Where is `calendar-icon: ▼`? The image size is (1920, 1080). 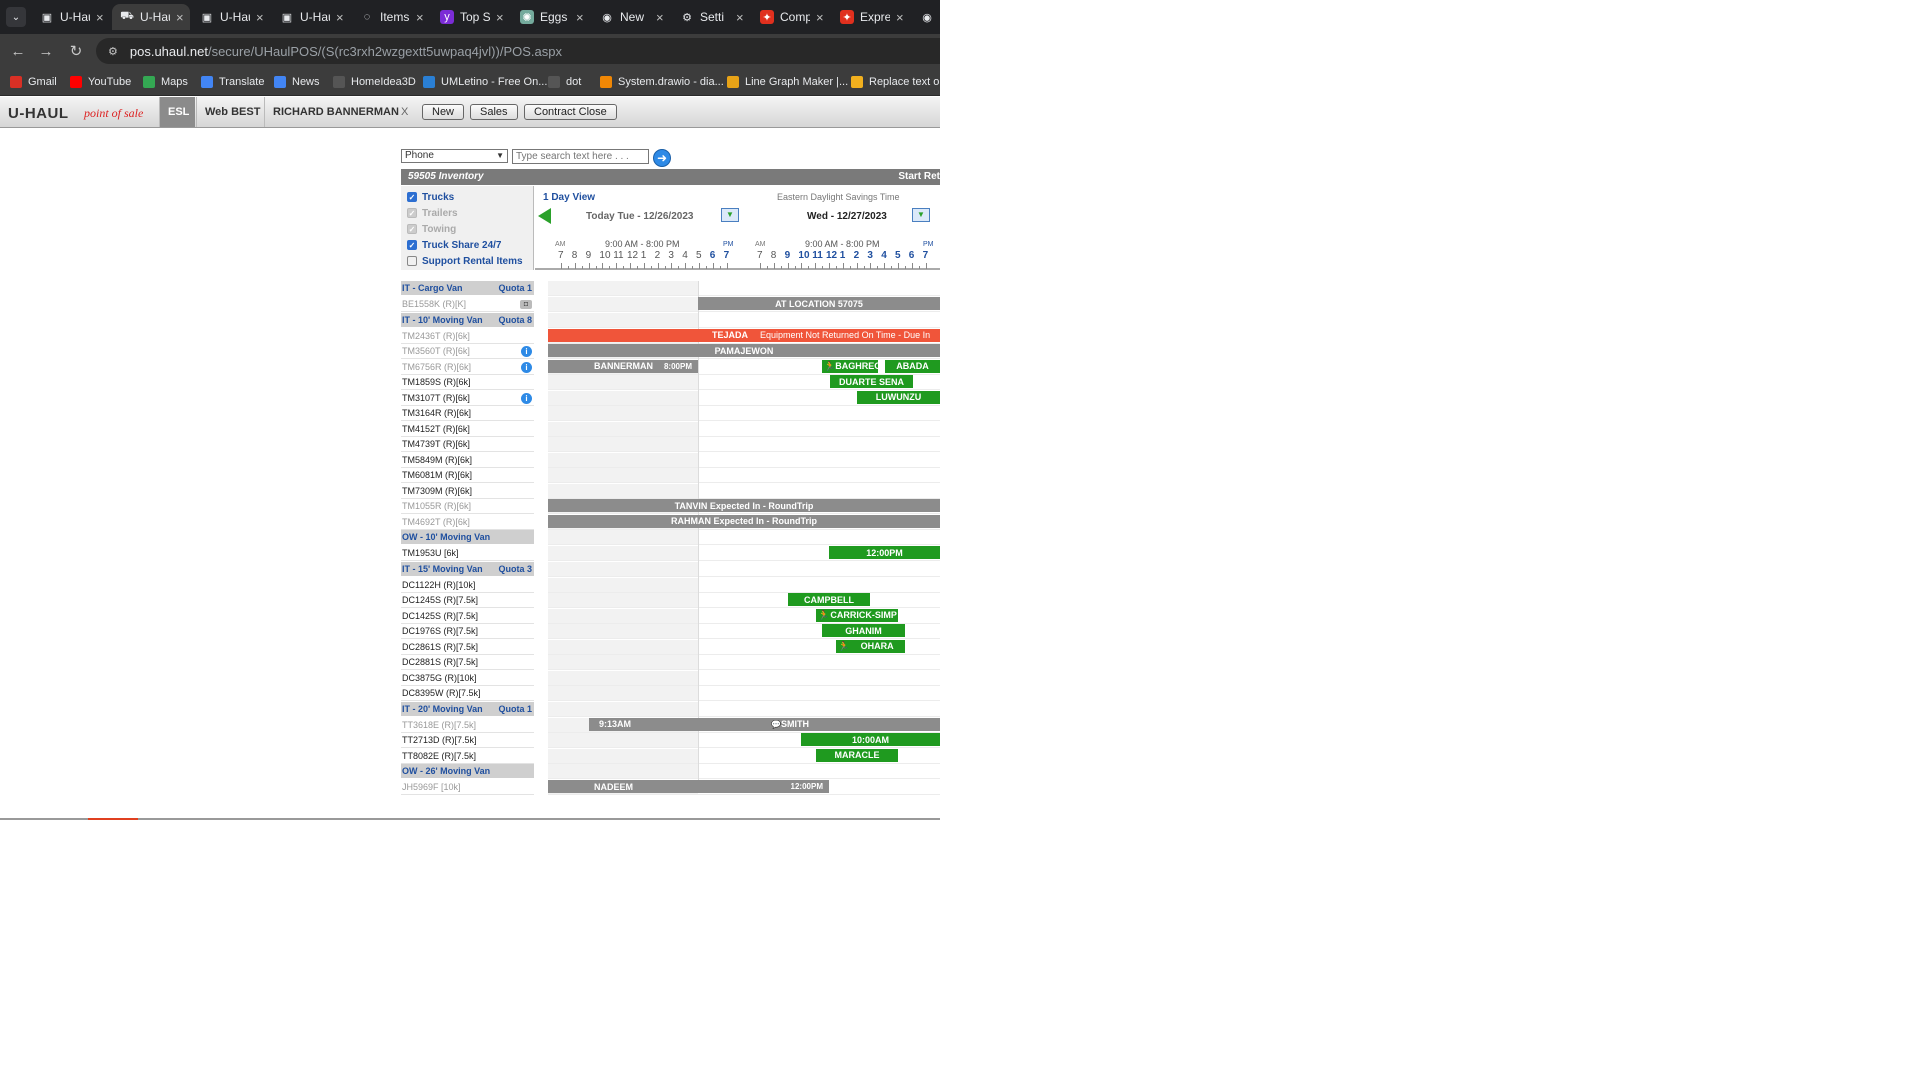 calendar-icon: ▼ is located at coordinates (730, 215).